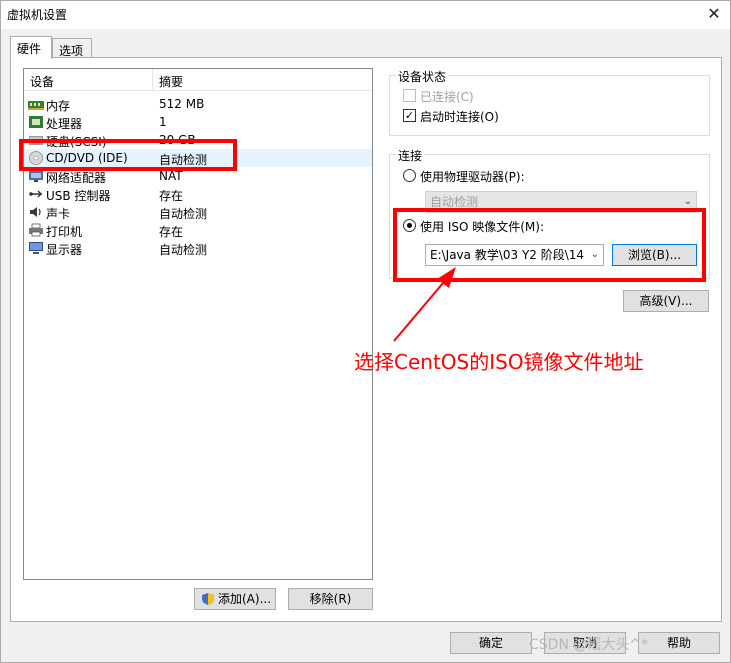  What do you see at coordinates (64, 250) in the screenshot?
I see `device-name: 显示器` at bounding box center [64, 250].